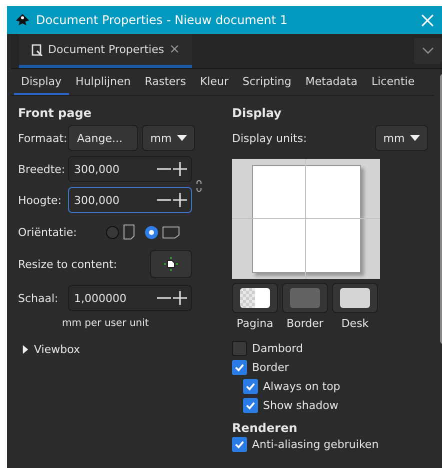 This screenshot has height=468, width=442. What do you see at coordinates (40, 200) in the screenshot?
I see `field-label: Hoogte:` at bounding box center [40, 200].